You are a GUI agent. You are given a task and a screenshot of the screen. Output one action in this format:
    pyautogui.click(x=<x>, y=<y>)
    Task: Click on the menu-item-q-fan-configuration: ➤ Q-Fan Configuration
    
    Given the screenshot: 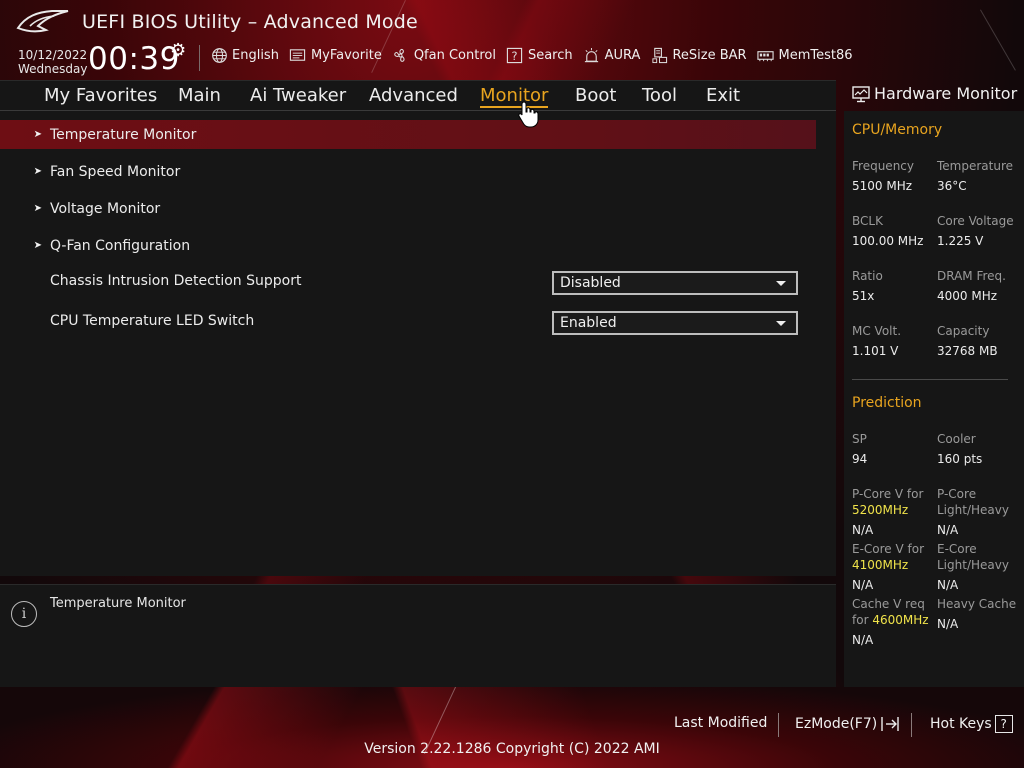 What is the action you would take?
    pyautogui.click(x=408, y=245)
    